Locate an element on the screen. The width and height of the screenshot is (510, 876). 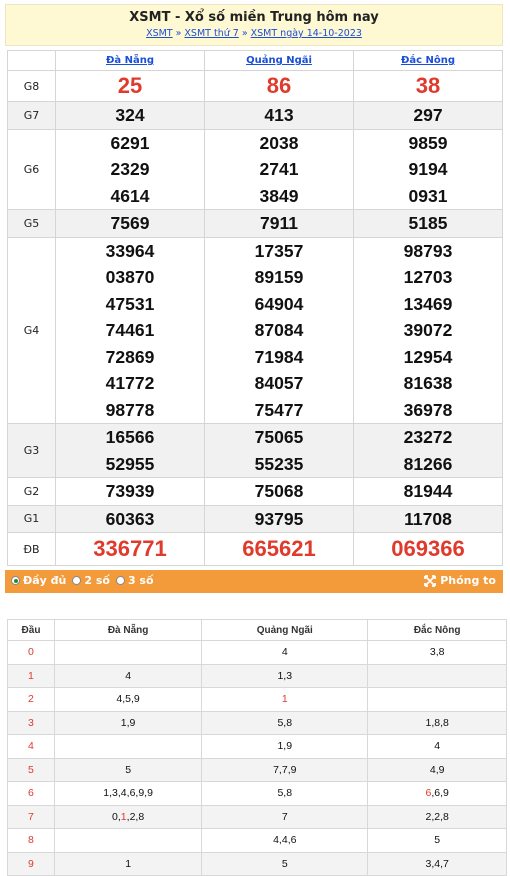
prize-number: 60363 is located at coordinates (130, 518).